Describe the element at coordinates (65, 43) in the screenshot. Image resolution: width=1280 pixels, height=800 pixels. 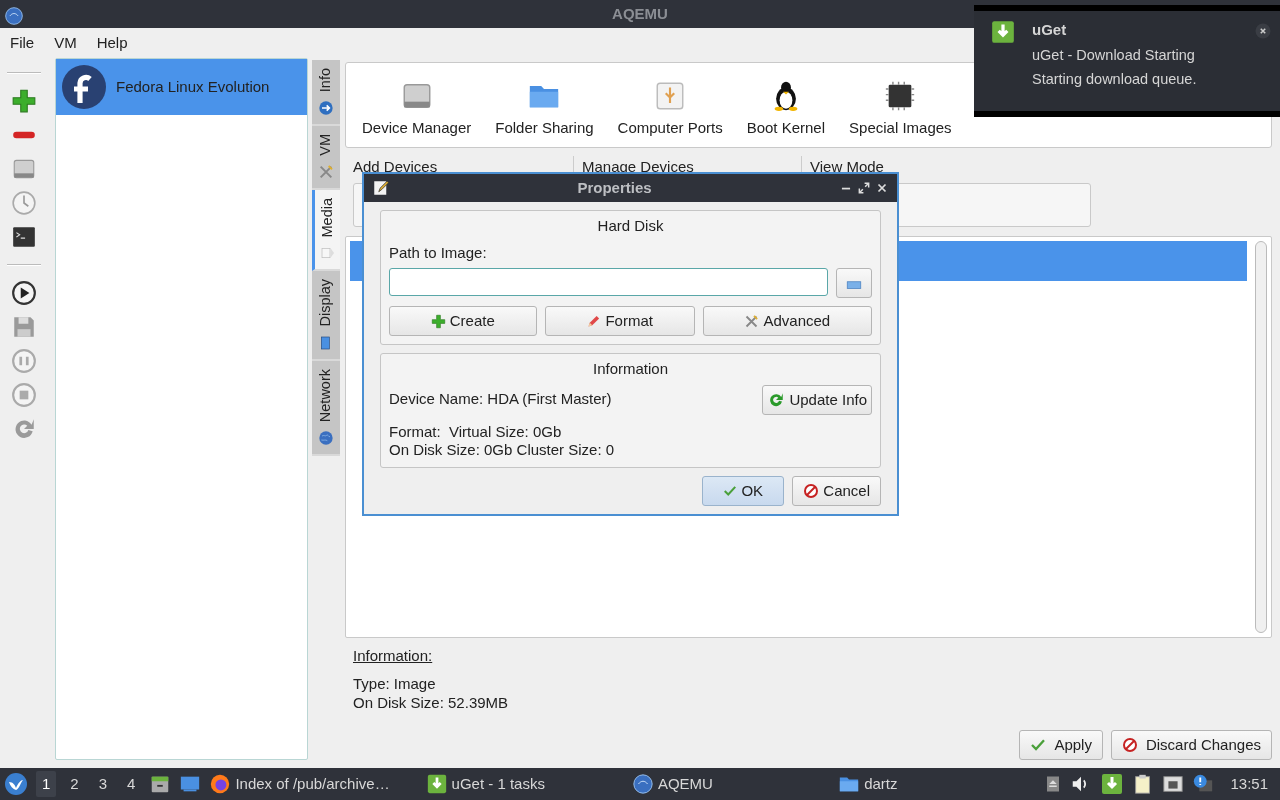
I see `menu-item: VM` at that location.